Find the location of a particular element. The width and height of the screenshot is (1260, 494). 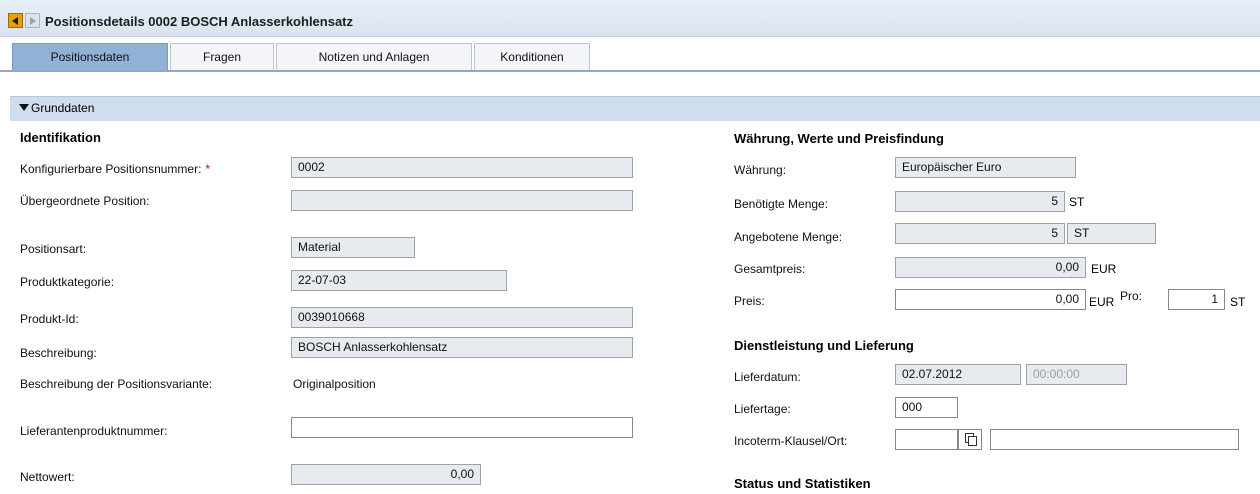

heading-identifikation: Identifikation is located at coordinates (60, 137).